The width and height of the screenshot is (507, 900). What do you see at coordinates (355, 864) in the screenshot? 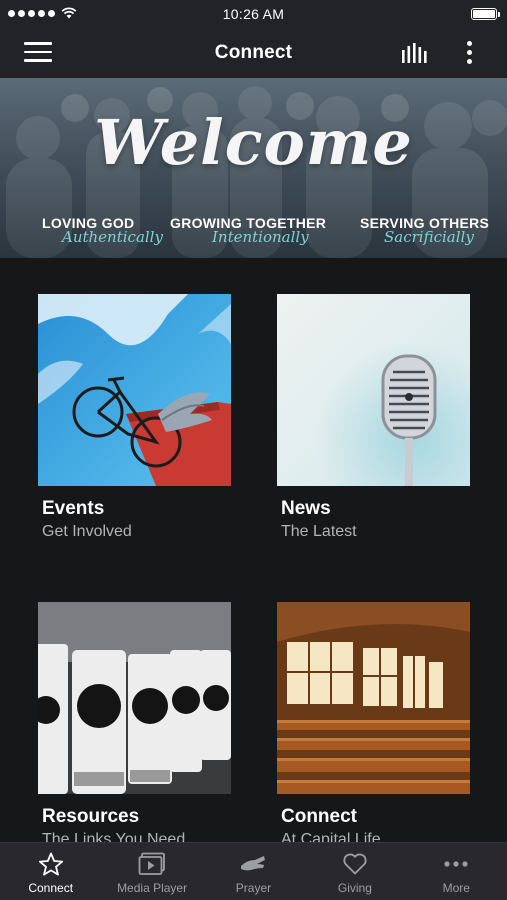
I see `heart-icon` at bounding box center [355, 864].